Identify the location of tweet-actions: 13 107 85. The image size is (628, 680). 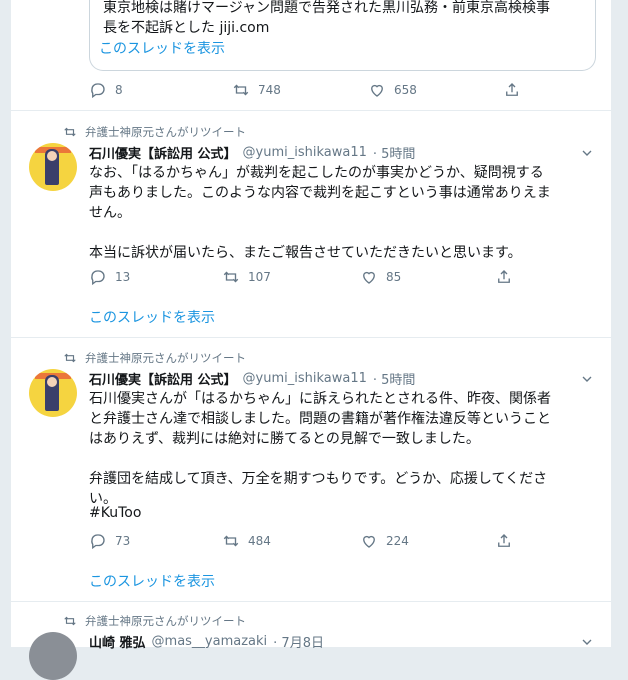
(304, 278).